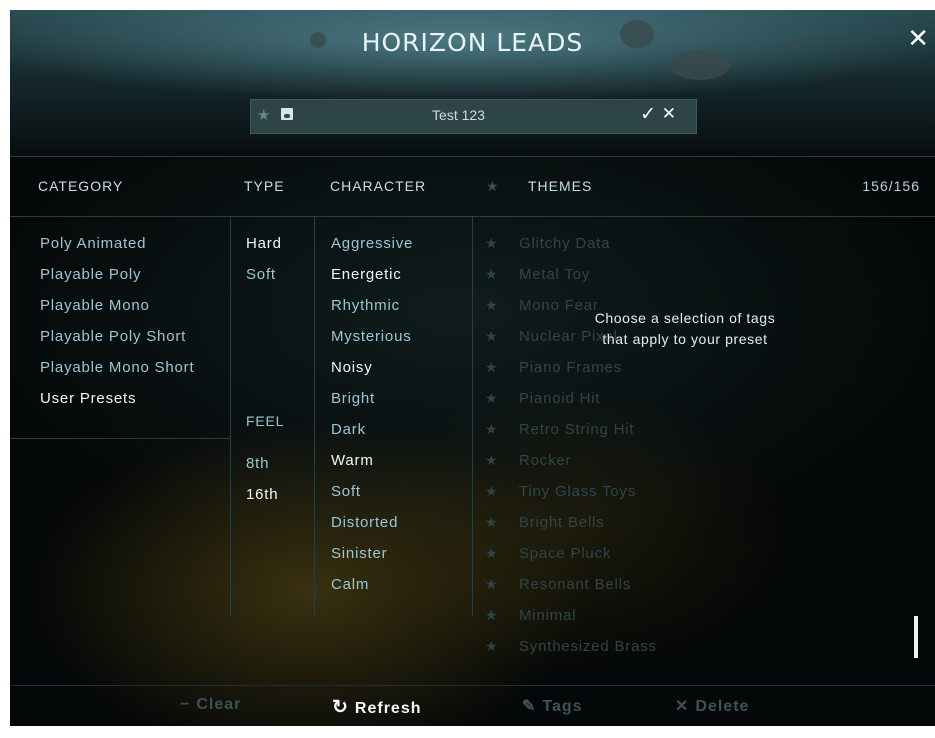  I want to click on theme-item: Pianoid Hit, so click(559, 398).